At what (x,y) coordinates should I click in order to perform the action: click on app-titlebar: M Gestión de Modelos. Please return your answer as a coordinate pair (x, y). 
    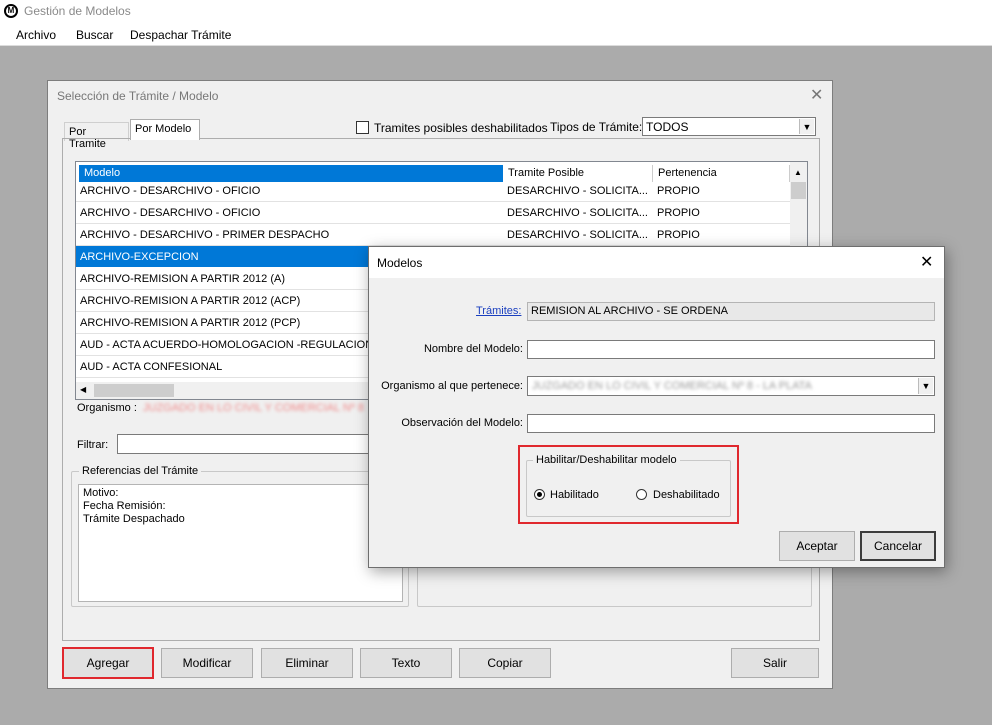
    Looking at the image, I should click on (496, 11).